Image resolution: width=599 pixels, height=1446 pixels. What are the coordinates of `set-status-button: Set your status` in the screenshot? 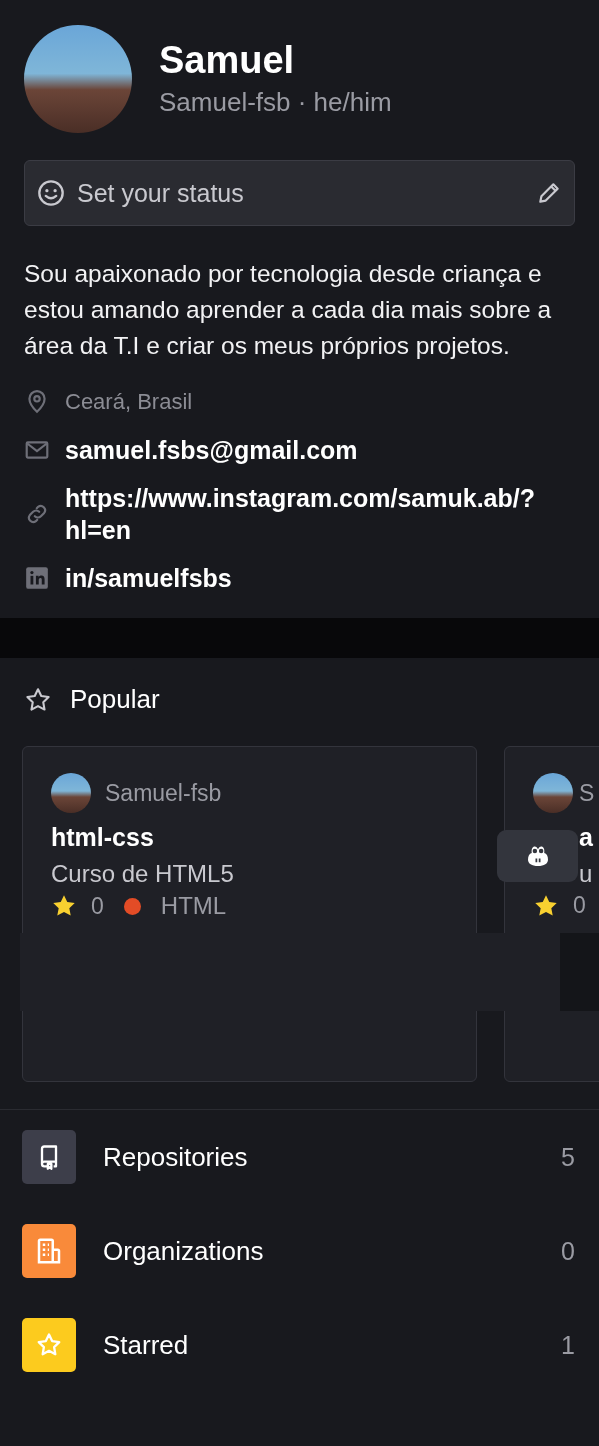 It's located at (299, 193).